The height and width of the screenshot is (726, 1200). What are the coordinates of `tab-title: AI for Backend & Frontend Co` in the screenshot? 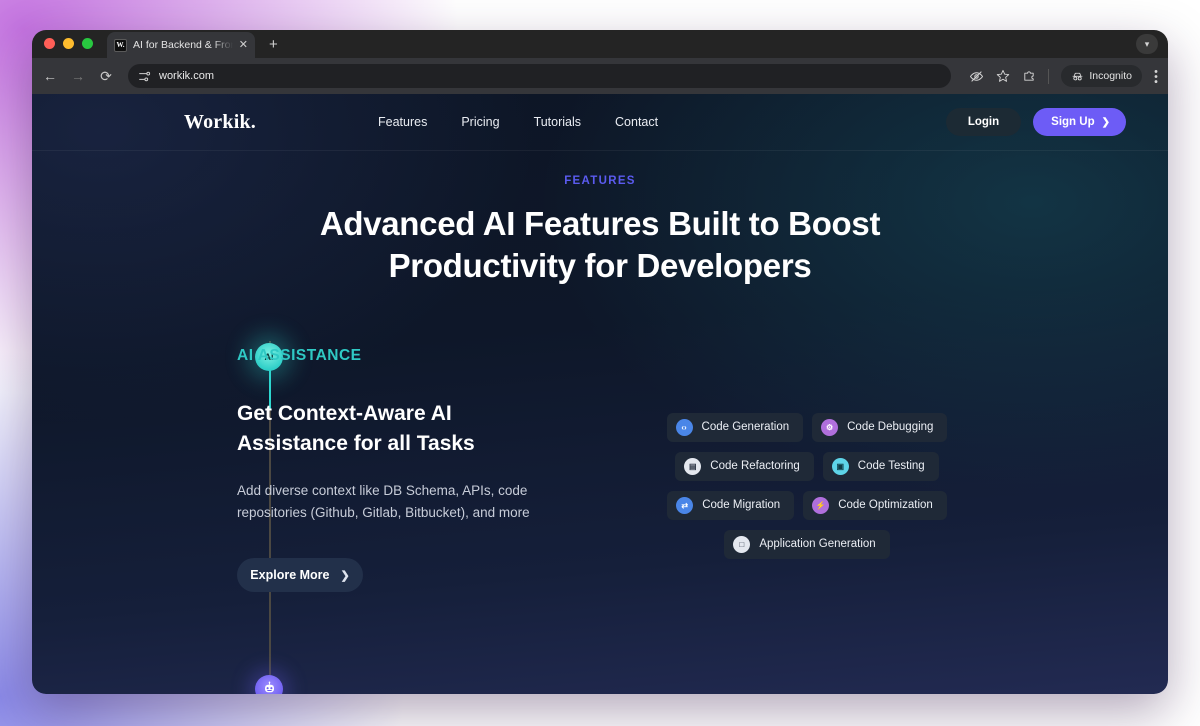 It's located at (183, 45).